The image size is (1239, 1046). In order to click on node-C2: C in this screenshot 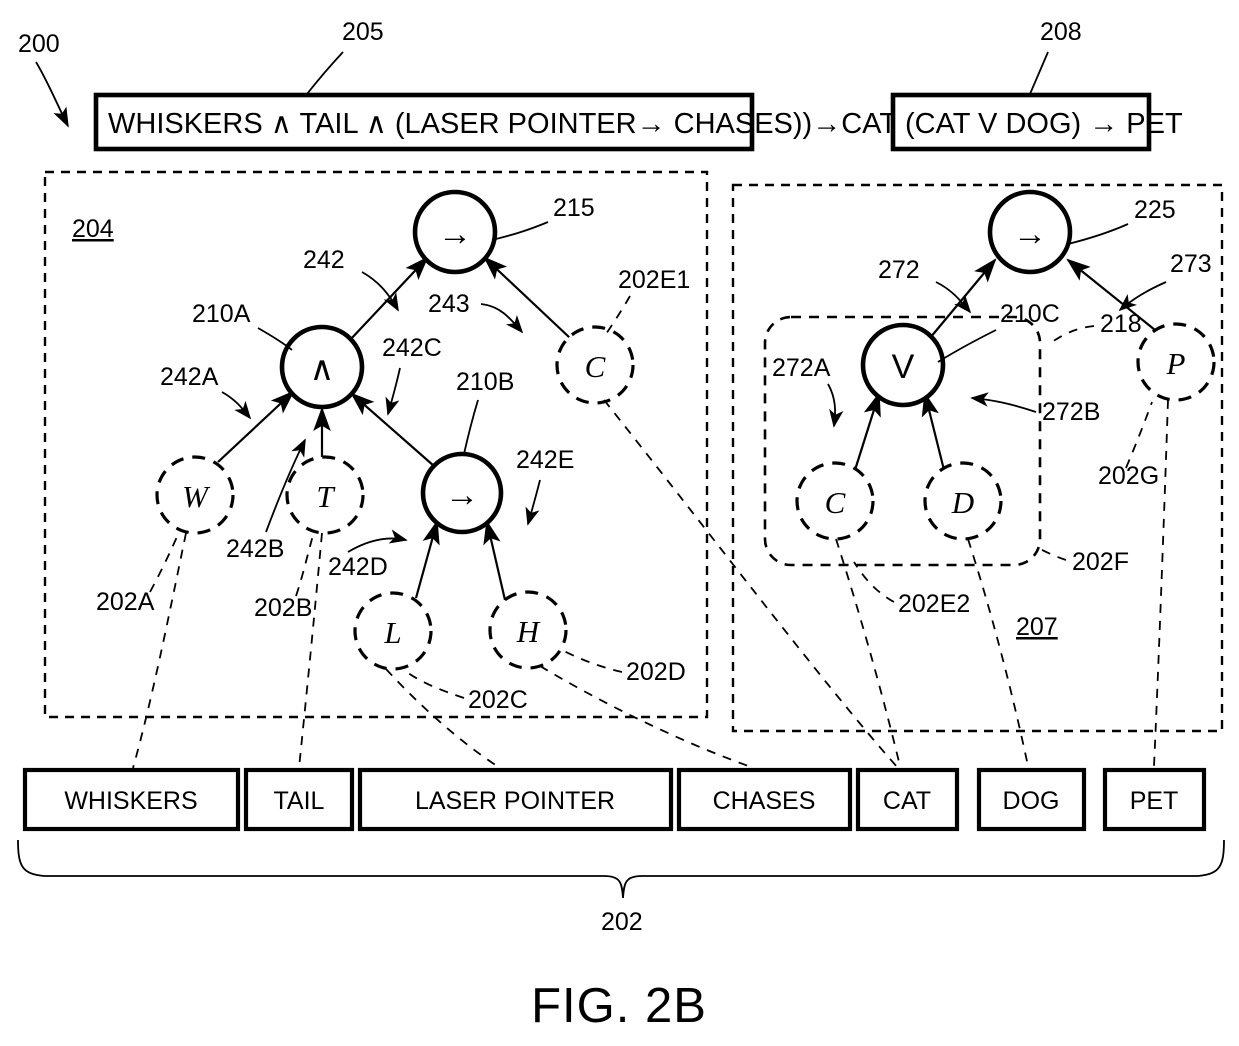, I will do `click(835, 501)`.